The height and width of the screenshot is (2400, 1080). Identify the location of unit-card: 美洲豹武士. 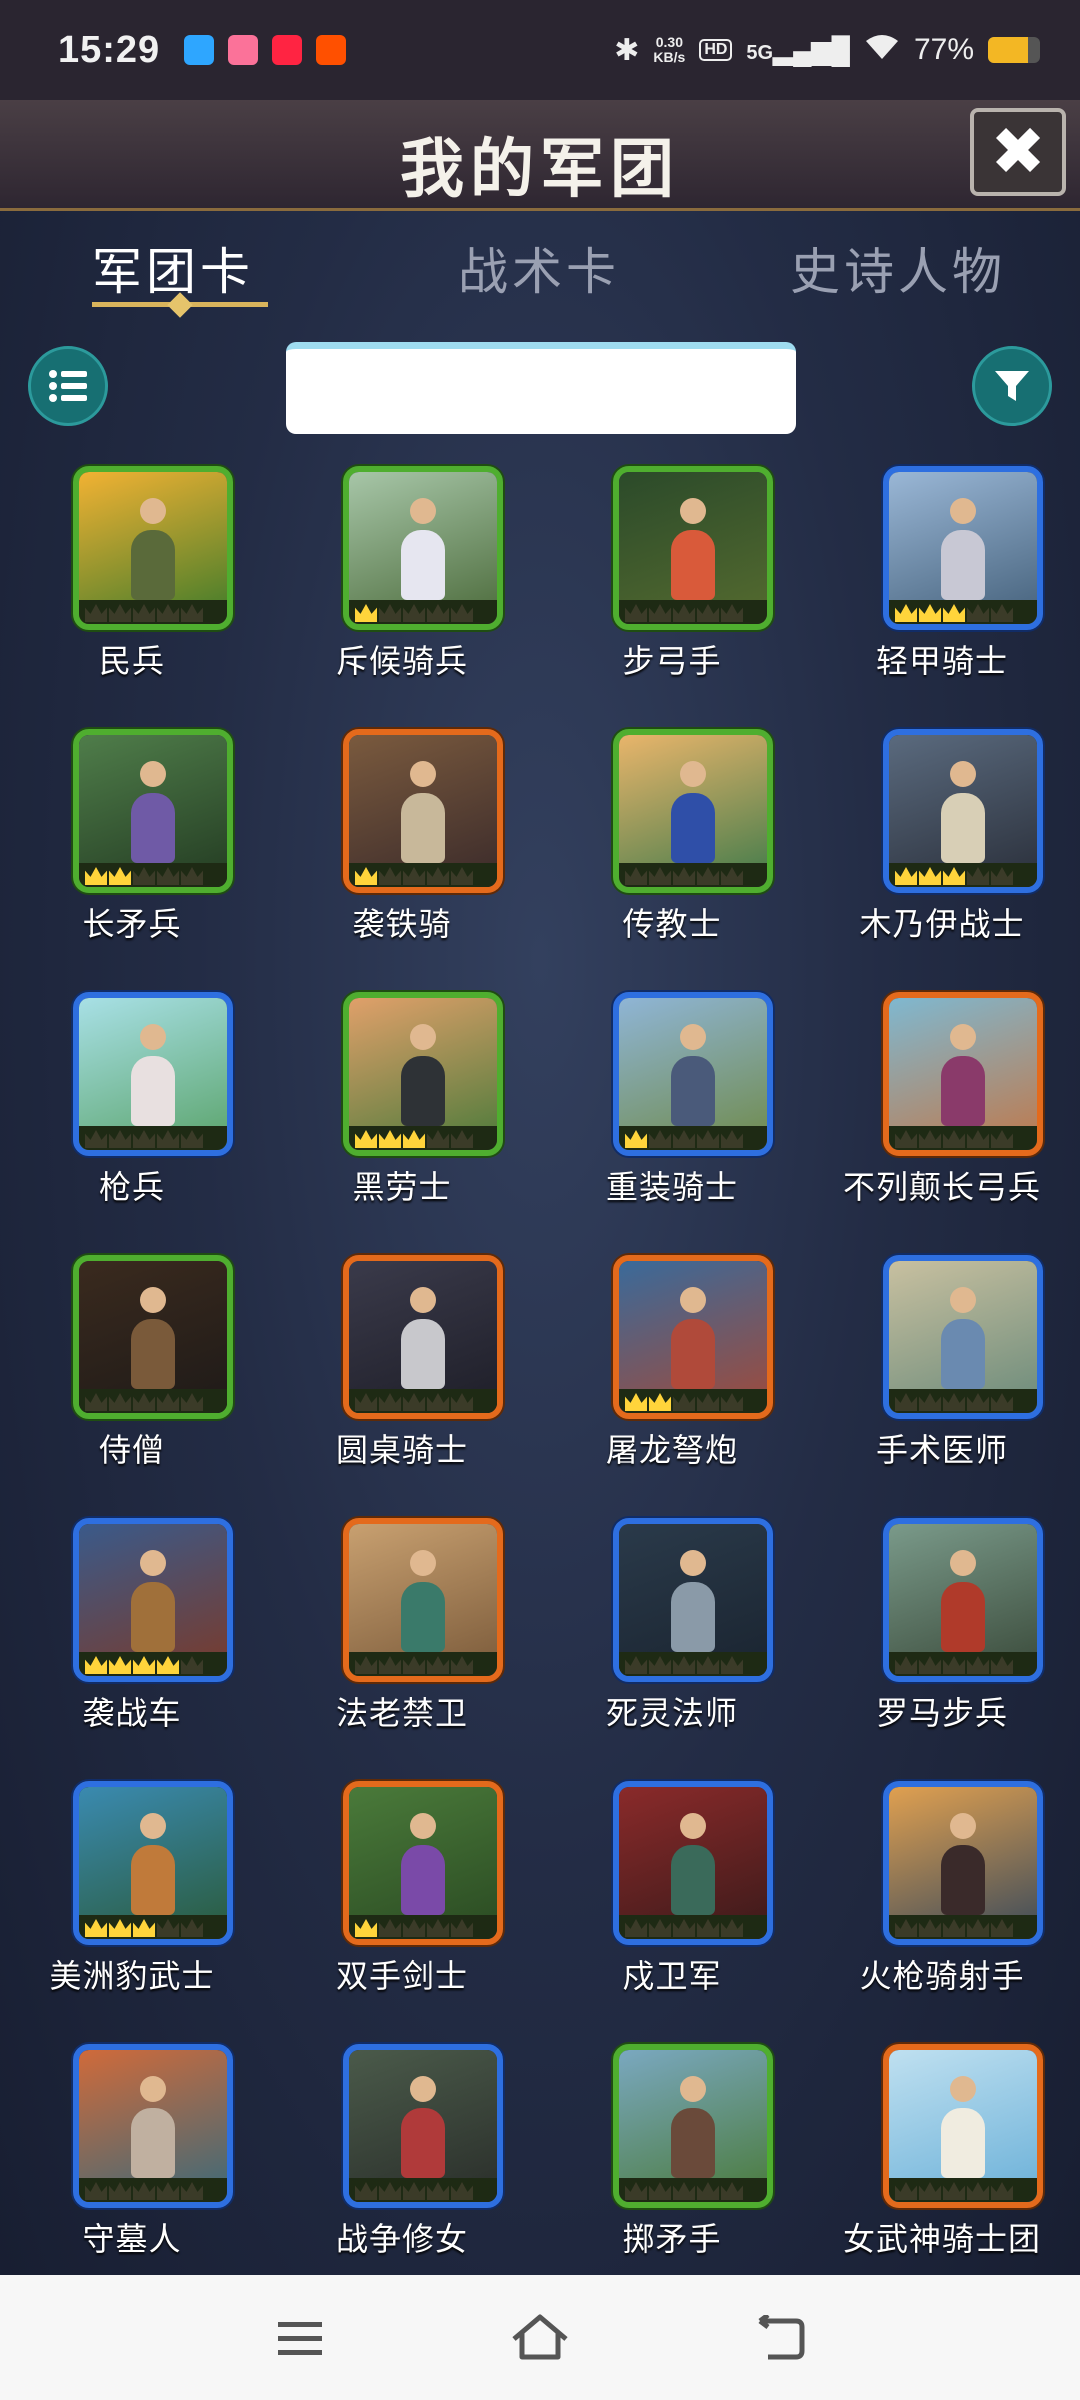
(133, 1912).